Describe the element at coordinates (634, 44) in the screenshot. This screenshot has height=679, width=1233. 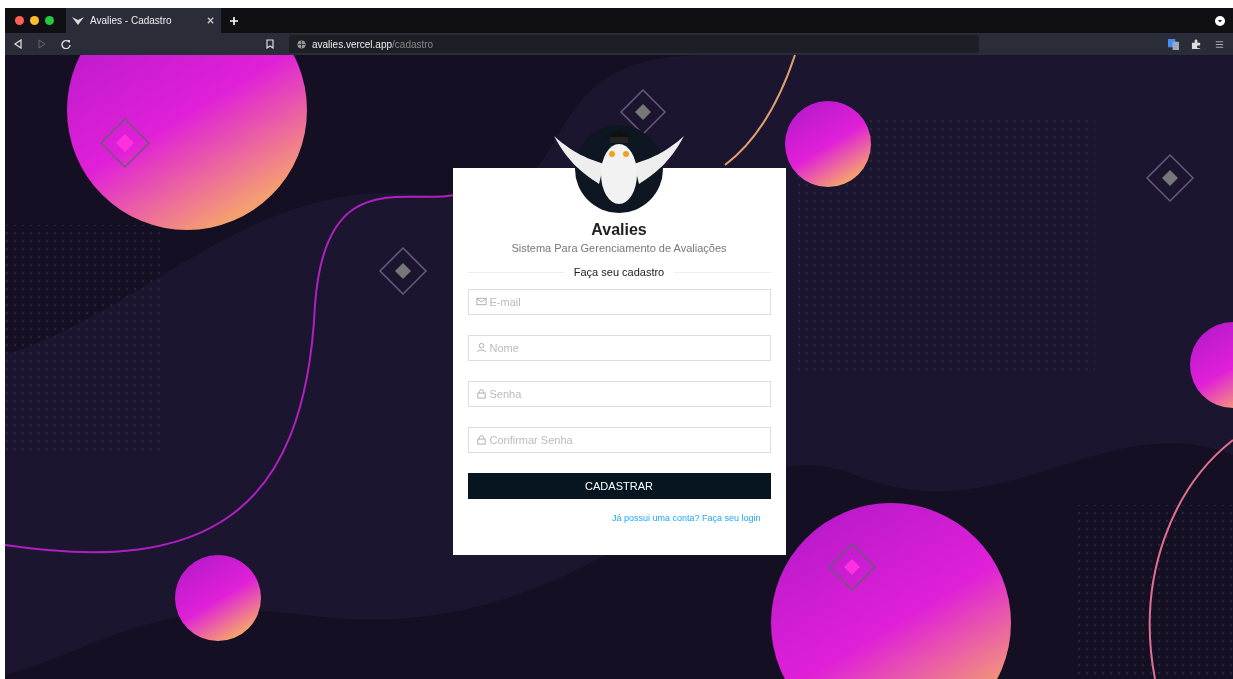
I see `address-bar: avalies.vercel.app/cadastro` at that location.